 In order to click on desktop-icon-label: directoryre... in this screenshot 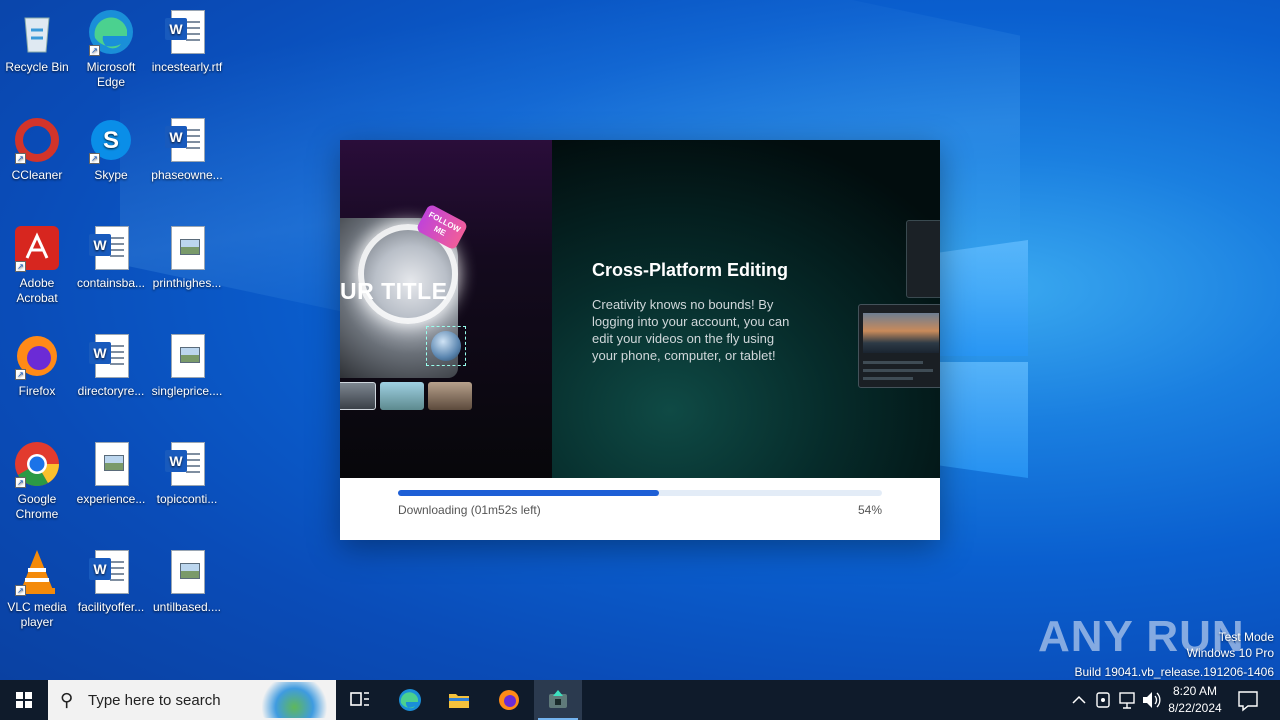, I will do `click(111, 391)`.